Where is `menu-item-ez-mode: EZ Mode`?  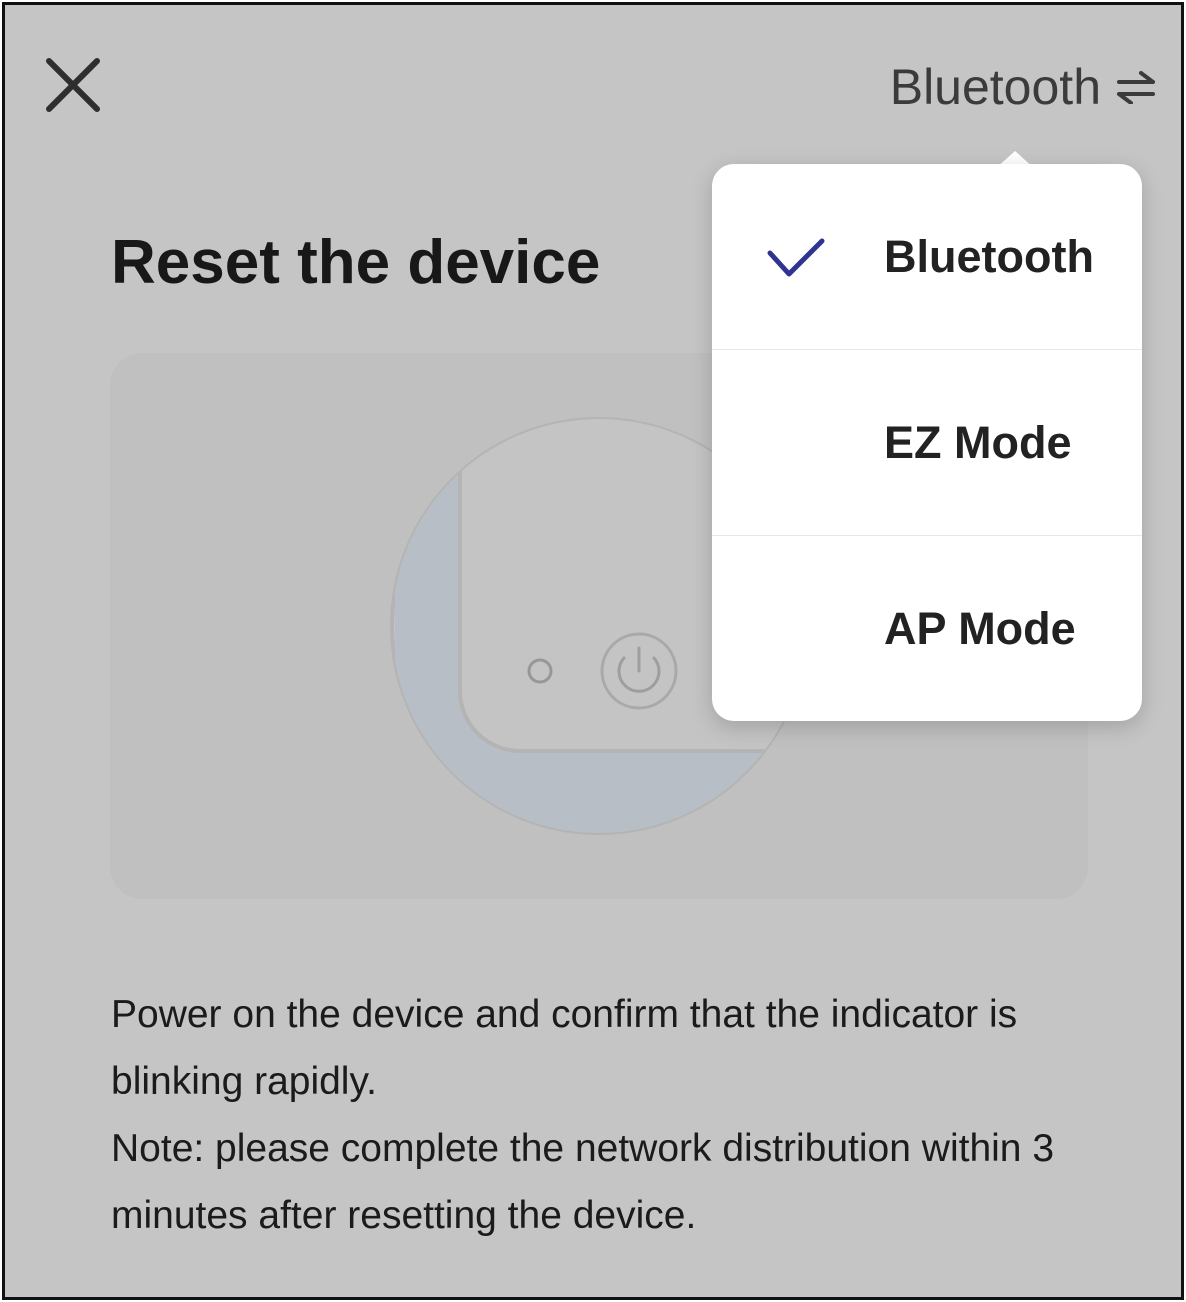
menu-item-ez-mode: EZ Mode is located at coordinates (927, 442).